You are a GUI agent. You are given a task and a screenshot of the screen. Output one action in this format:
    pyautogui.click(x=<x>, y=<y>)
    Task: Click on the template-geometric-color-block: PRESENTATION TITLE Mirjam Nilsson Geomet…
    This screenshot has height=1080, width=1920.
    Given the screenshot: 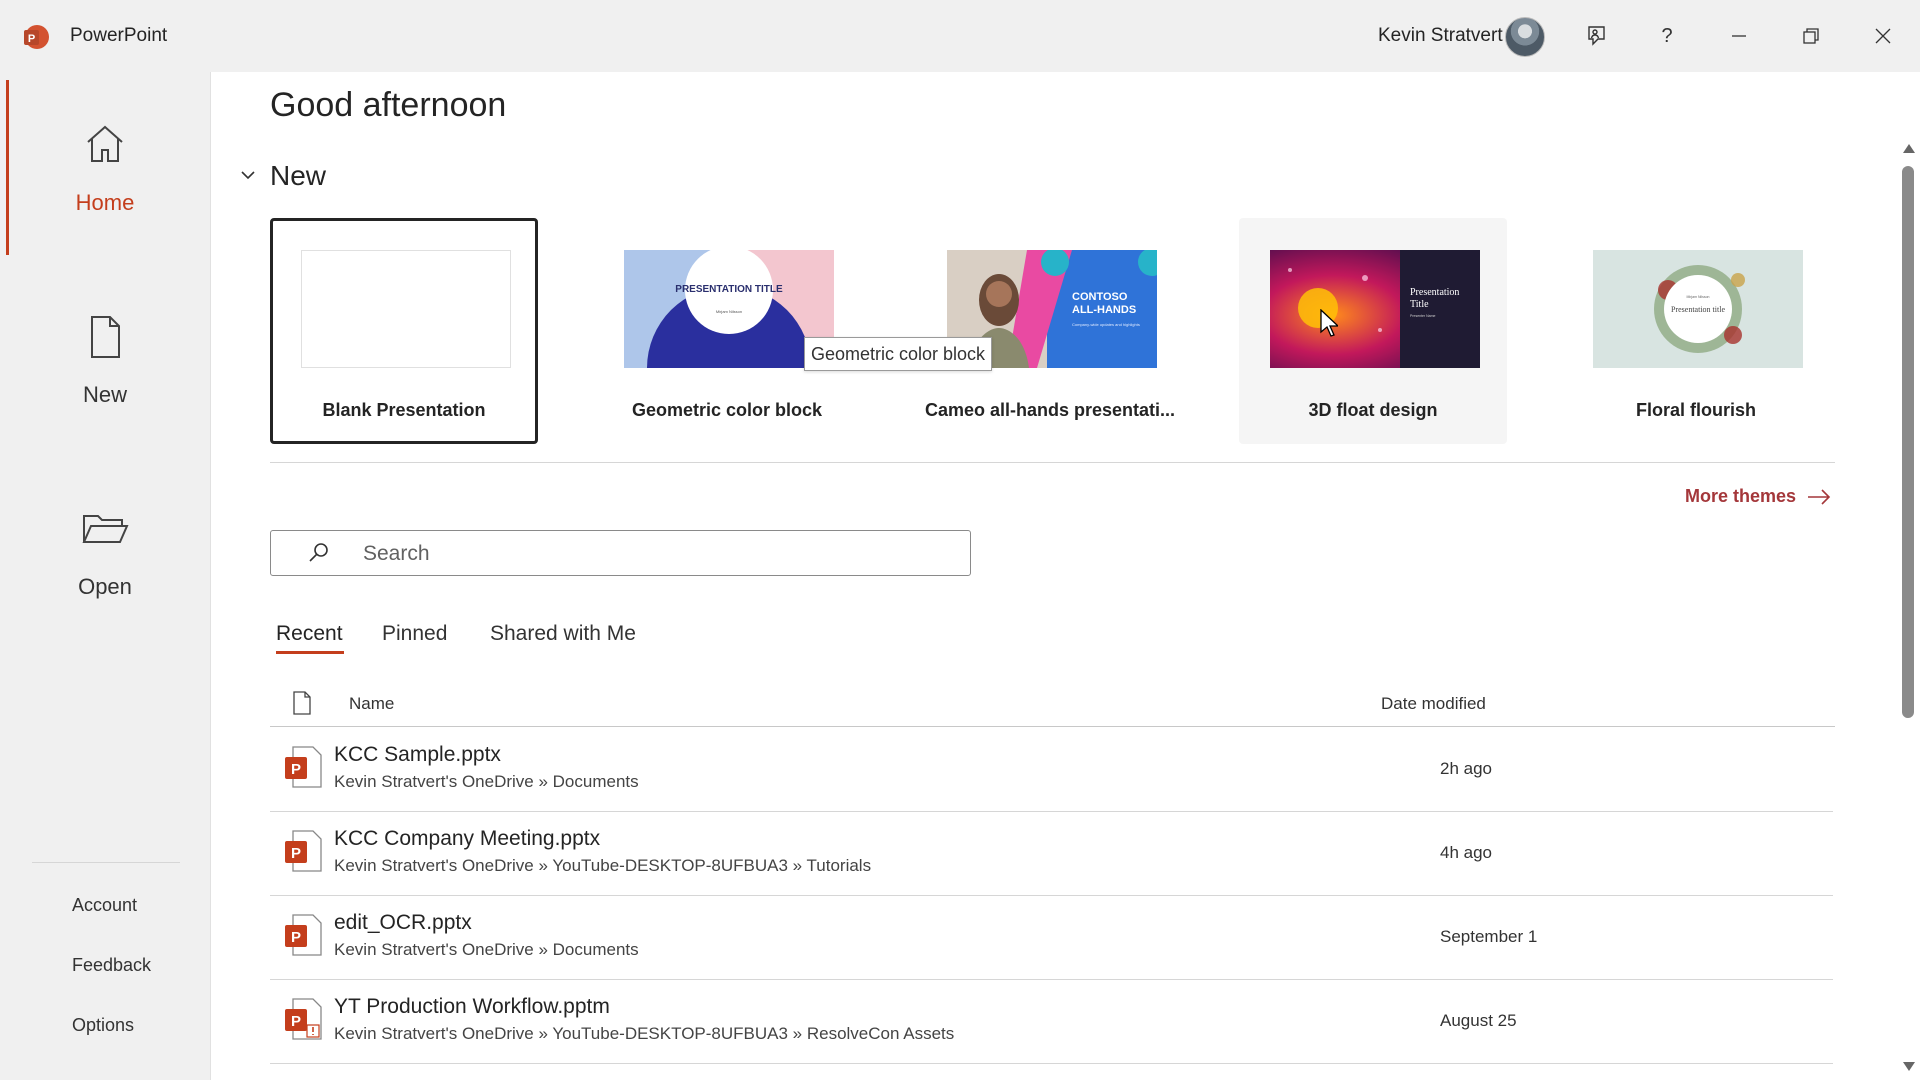 What is the action you would take?
    pyautogui.click(x=727, y=331)
    